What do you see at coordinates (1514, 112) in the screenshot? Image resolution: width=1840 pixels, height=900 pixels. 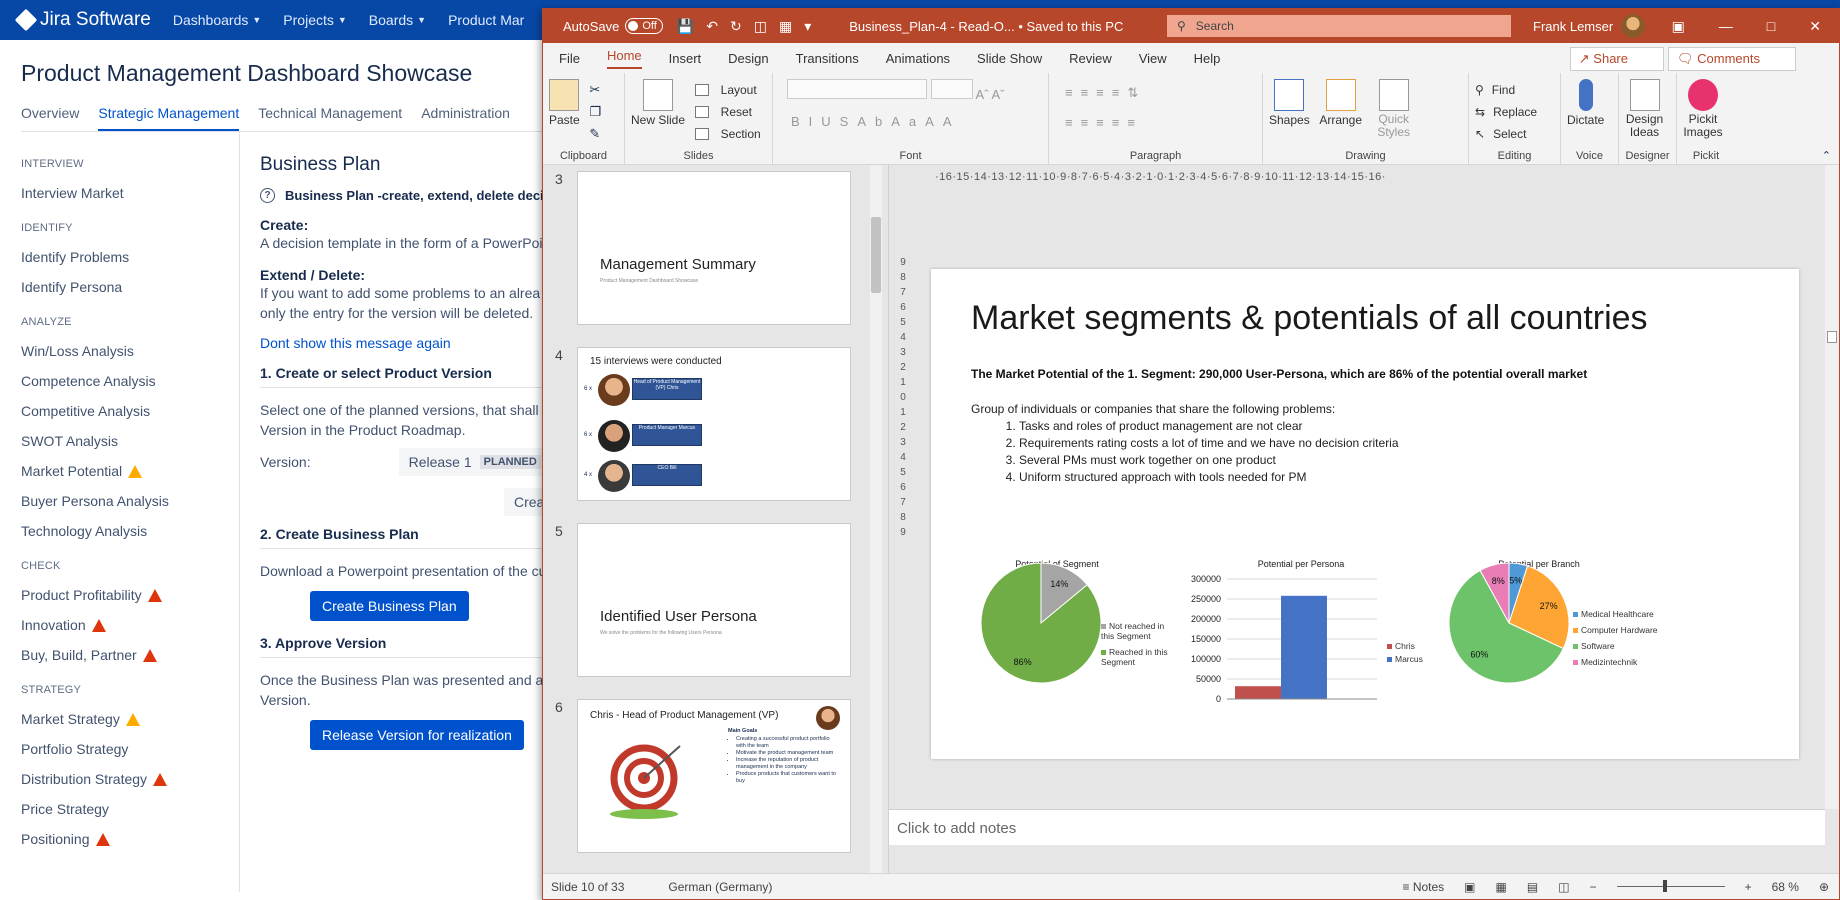 I see `replace-button: ⇆ Replace` at bounding box center [1514, 112].